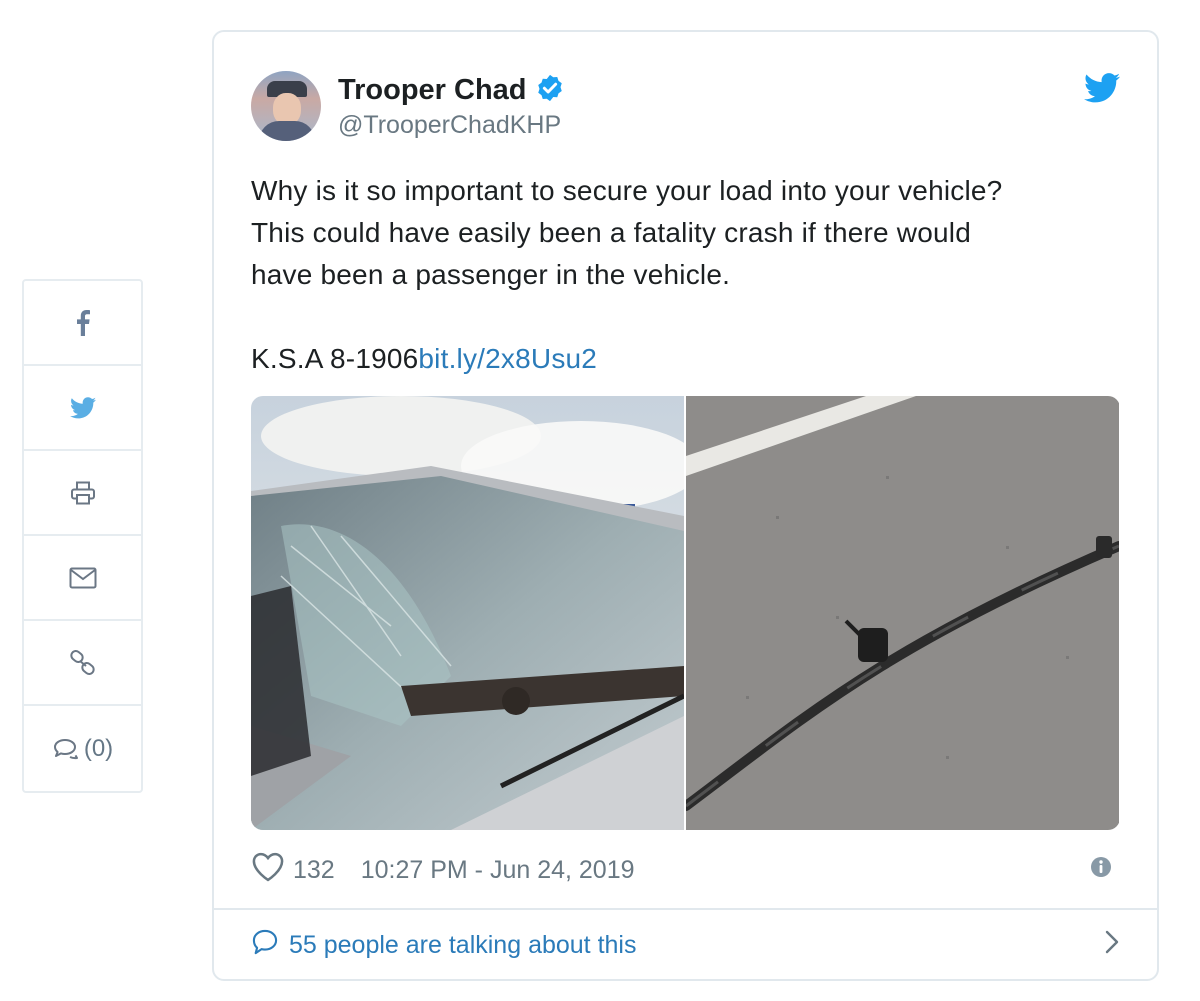  I want to click on facebook-icon, so click(83, 322).